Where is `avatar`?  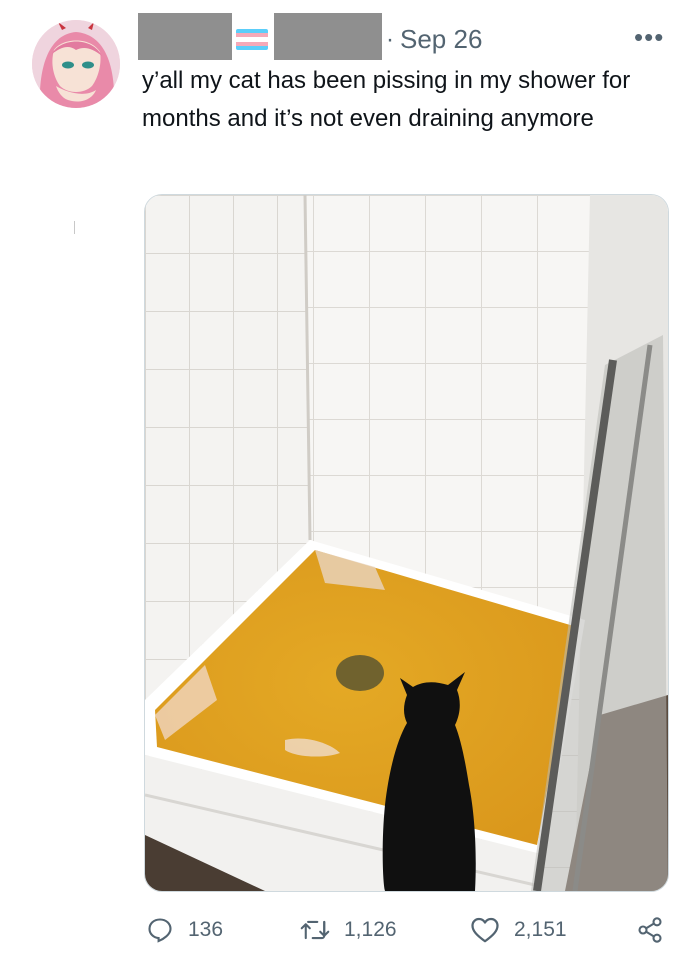 avatar is located at coordinates (76, 64).